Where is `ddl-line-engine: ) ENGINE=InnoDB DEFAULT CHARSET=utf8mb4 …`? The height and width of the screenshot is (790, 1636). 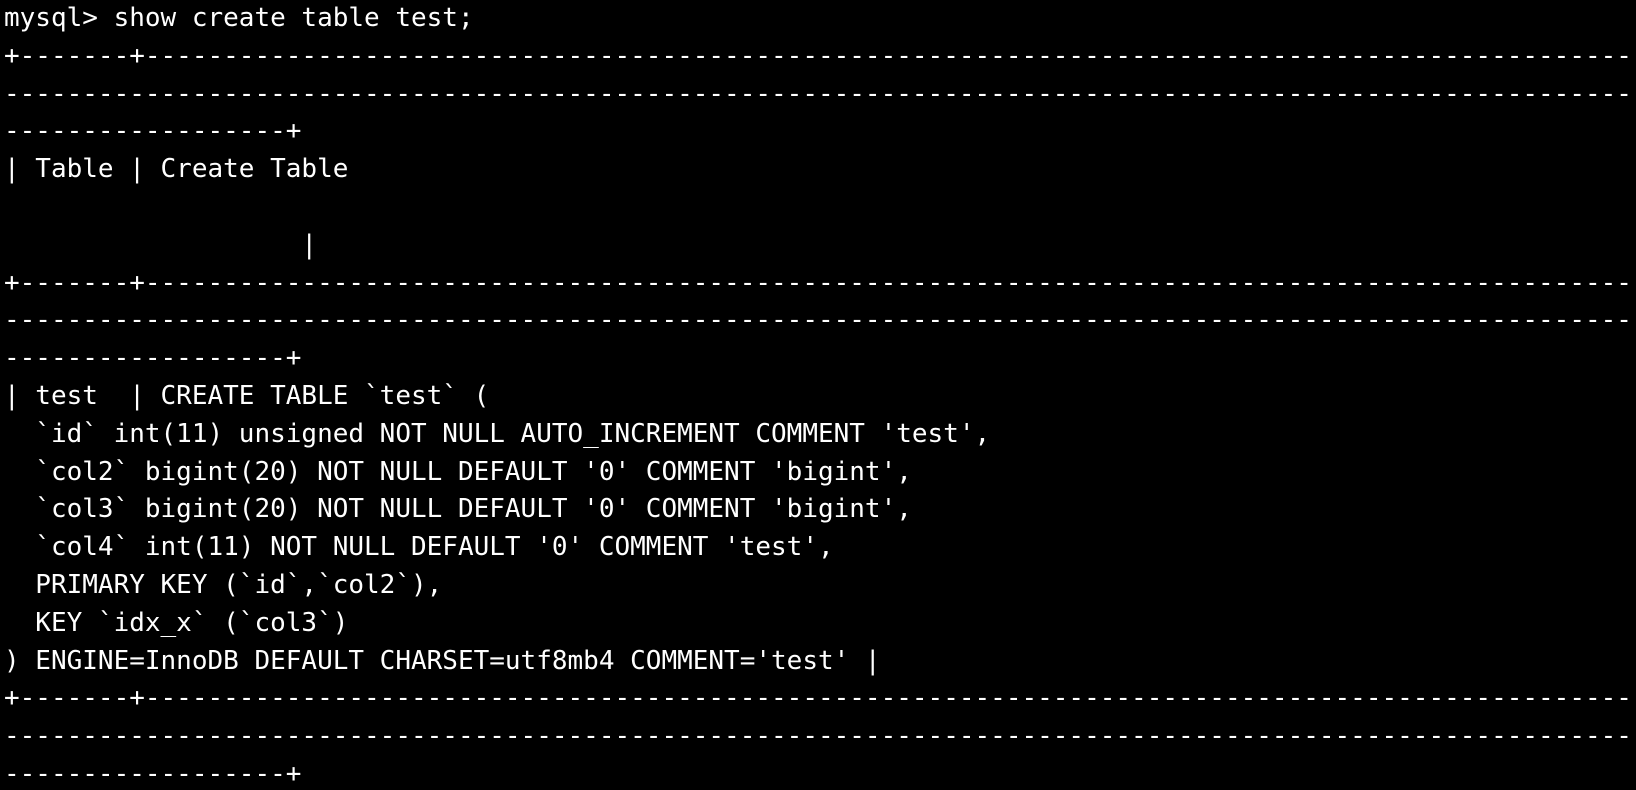
ddl-line-engine: ) ENGINE=InnoDB DEFAULT CHARSET=utf8mb4 … is located at coordinates (442, 660).